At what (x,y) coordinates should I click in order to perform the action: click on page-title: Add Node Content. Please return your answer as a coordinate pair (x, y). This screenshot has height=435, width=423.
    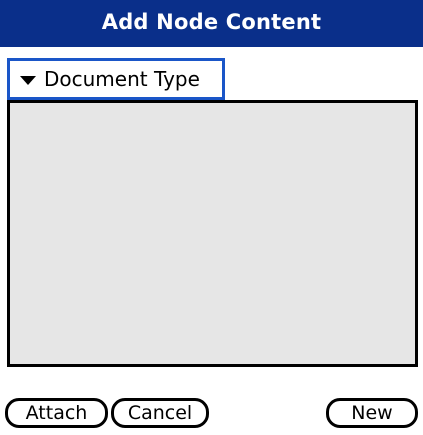
    Looking at the image, I should click on (211, 22).